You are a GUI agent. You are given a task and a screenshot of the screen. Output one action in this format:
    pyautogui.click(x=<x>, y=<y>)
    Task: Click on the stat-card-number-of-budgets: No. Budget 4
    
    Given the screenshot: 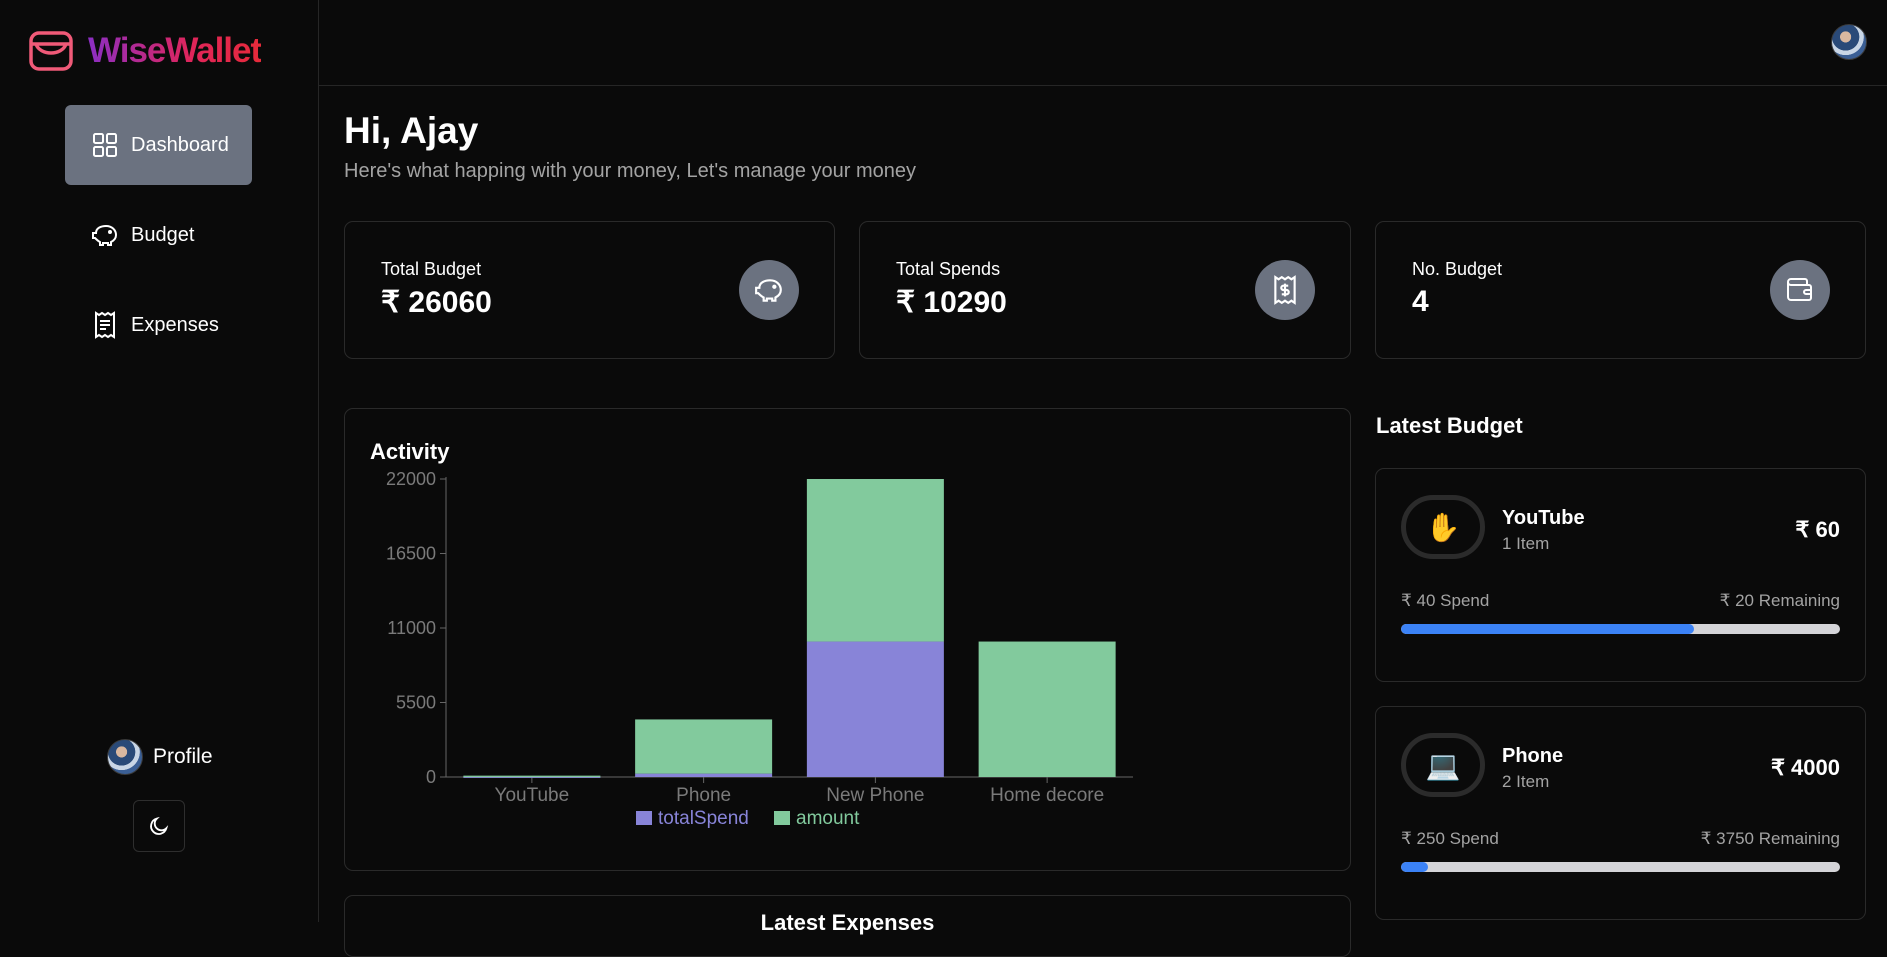 What is the action you would take?
    pyautogui.click(x=1620, y=290)
    